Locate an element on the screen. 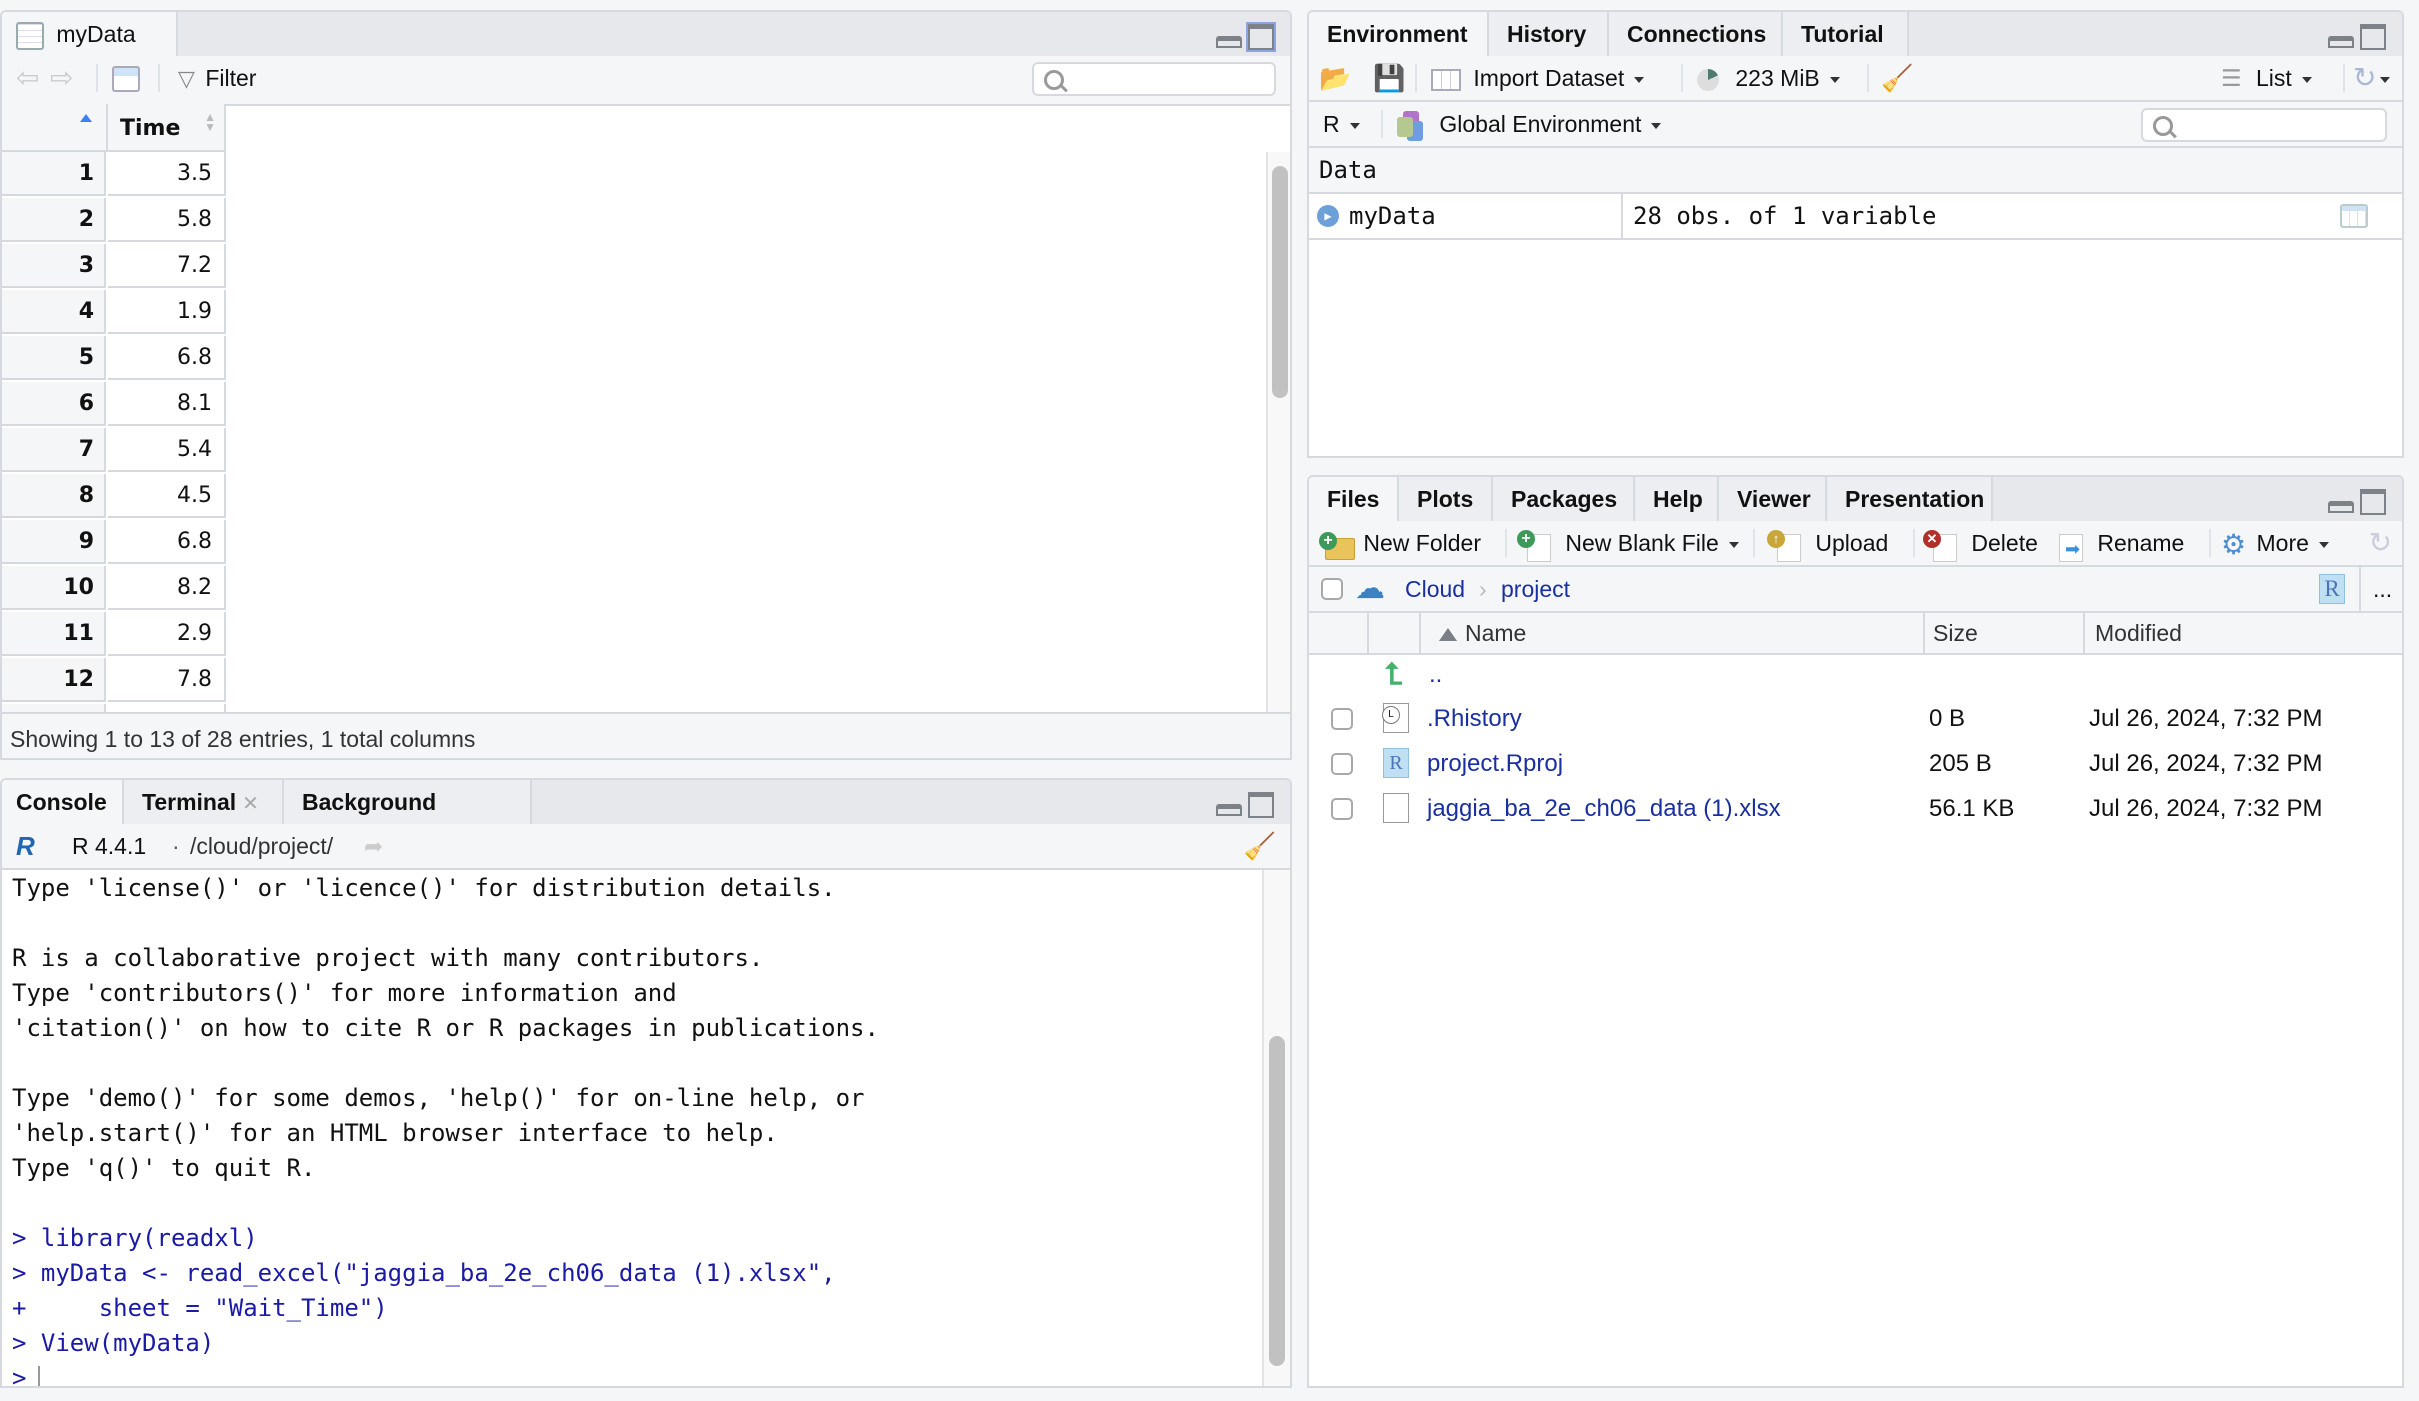  console-scrollbar is located at coordinates (1276, 1128).